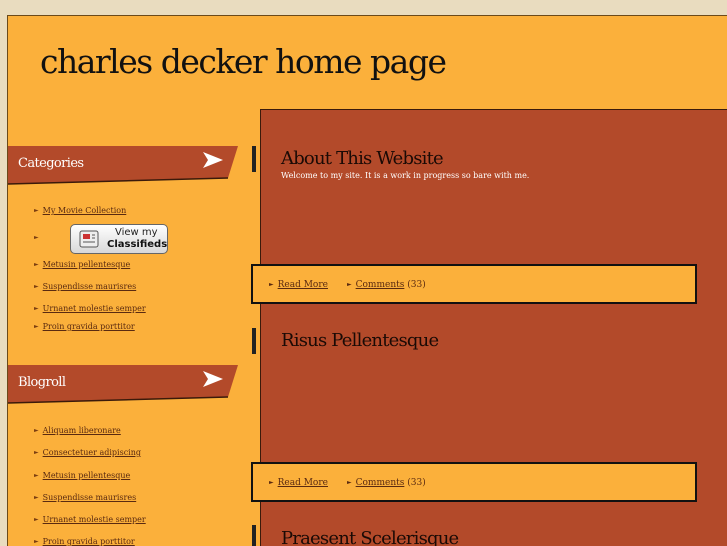 The height and width of the screenshot is (546, 727). What do you see at coordinates (360, 340) in the screenshot?
I see `post-title: Risus Pellentesque` at bounding box center [360, 340].